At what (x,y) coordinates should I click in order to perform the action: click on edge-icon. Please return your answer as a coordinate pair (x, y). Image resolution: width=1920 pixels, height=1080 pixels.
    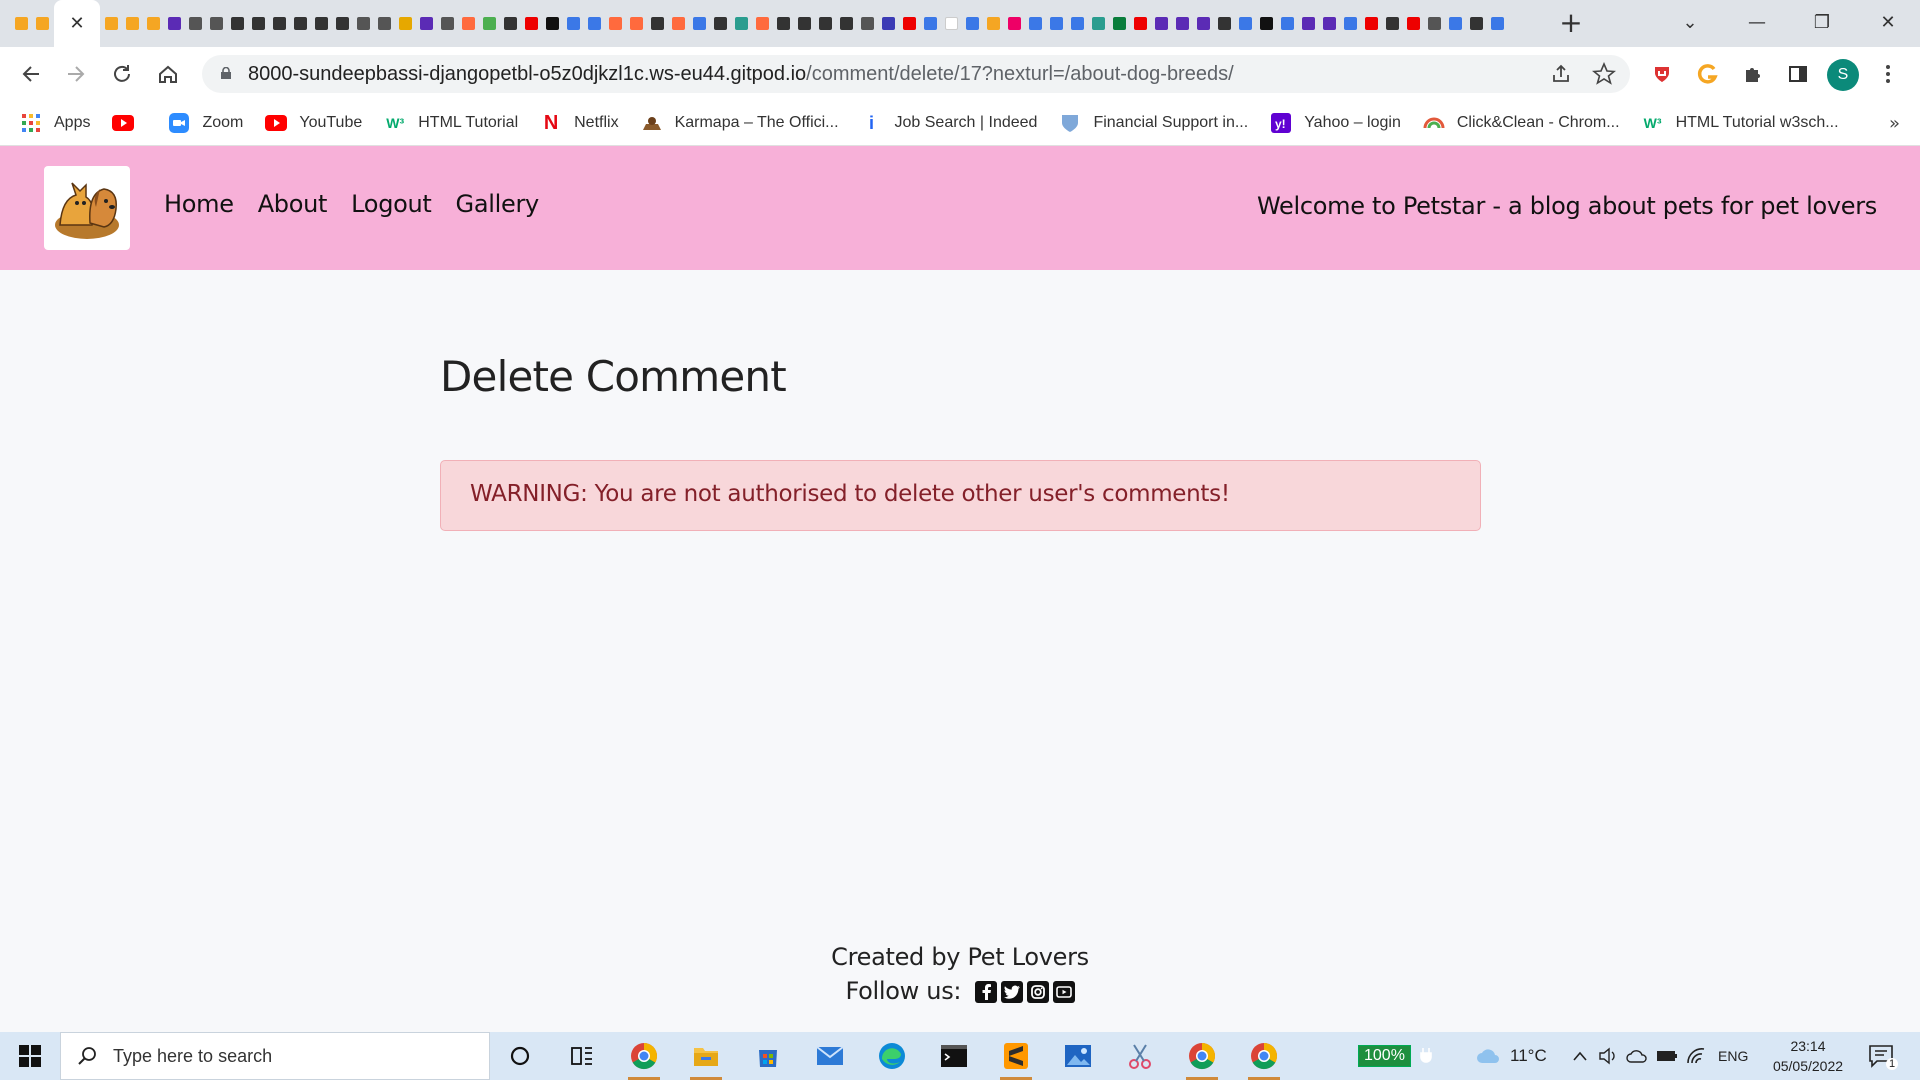
    Looking at the image, I should click on (892, 1056).